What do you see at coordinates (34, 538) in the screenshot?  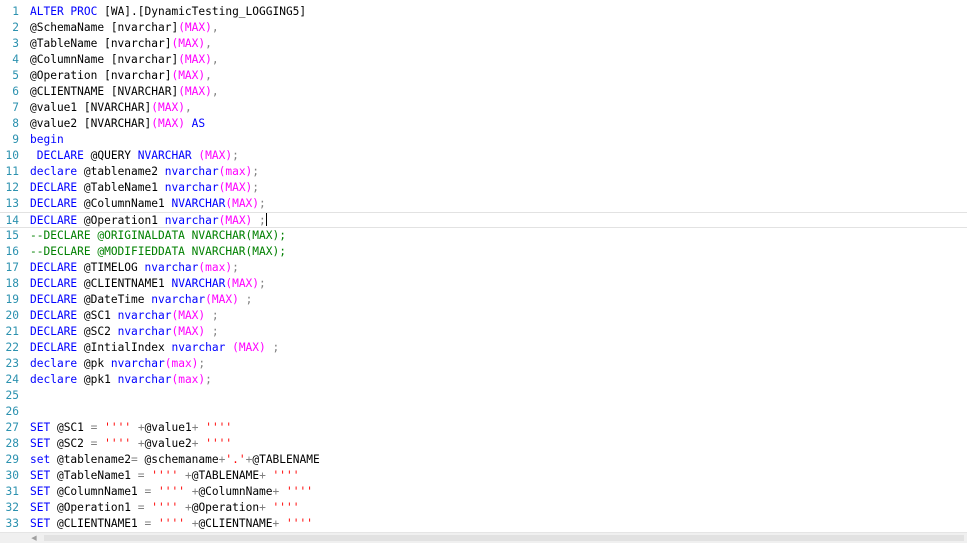 I see `scroll-left-icon: ◀` at bounding box center [34, 538].